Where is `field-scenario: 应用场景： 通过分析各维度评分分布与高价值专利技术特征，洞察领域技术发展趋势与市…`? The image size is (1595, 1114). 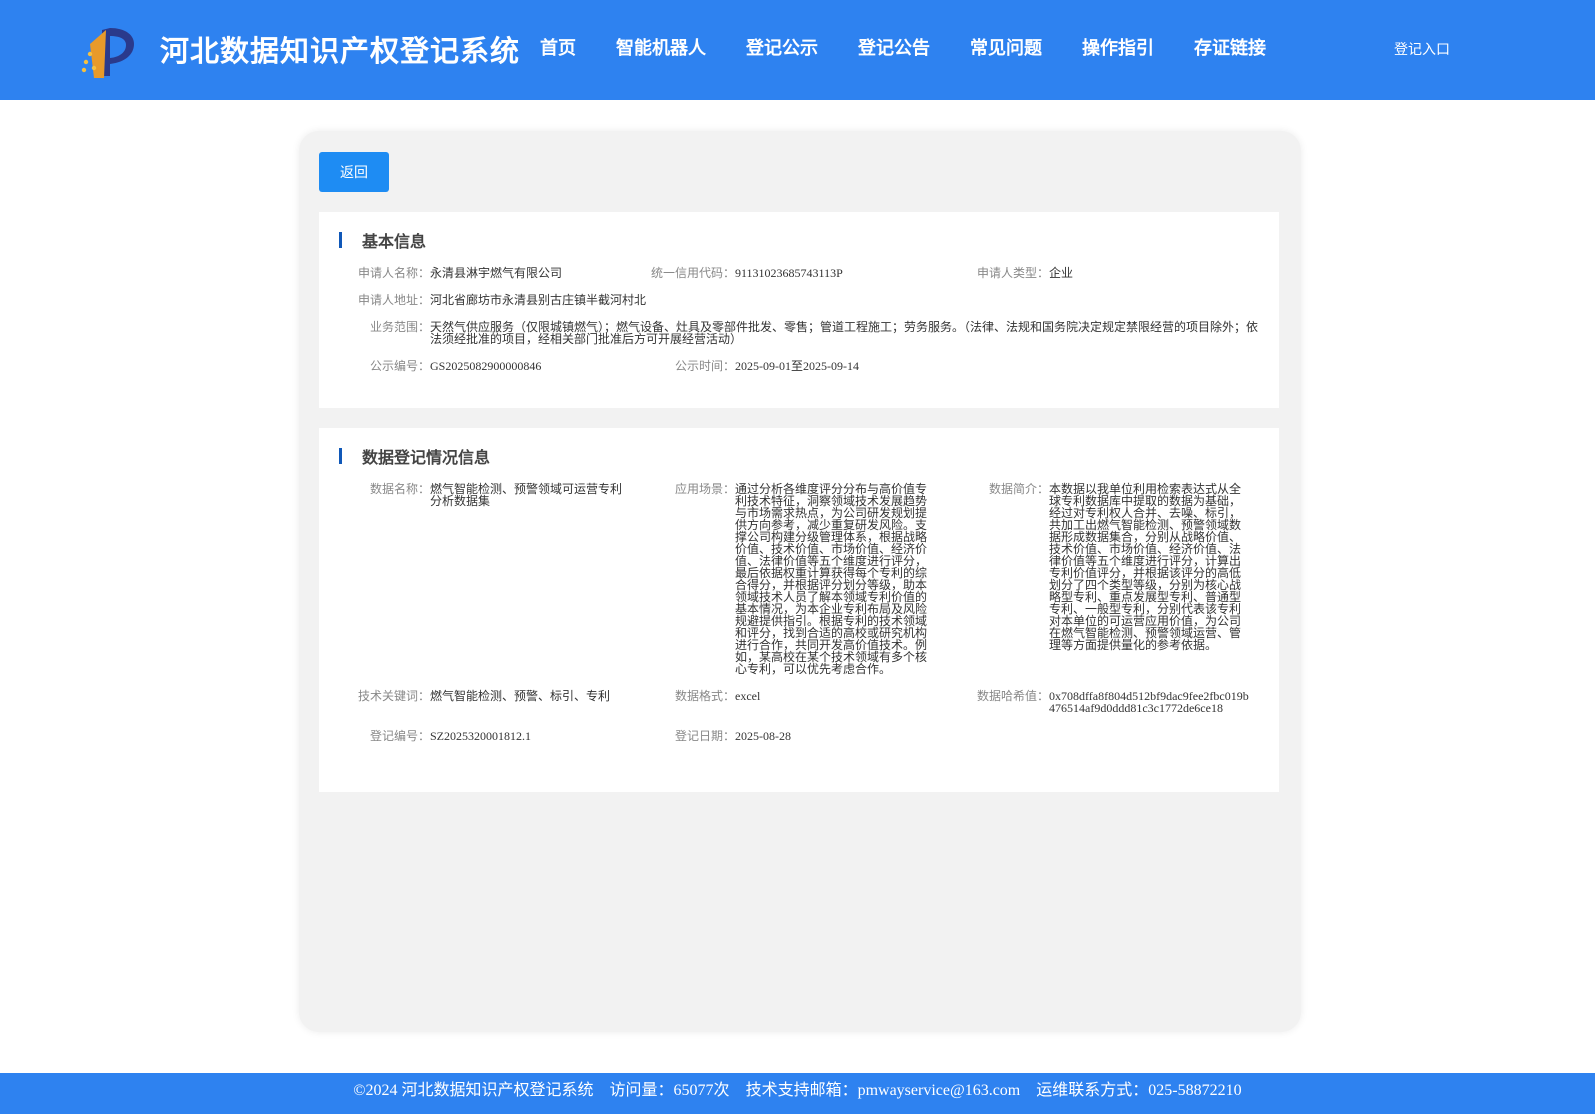 field-scenario: 应用场景： 通过分析各维度评分分布与高价值专利技术特征，洞察领域技术发展趋势与市… is located at coordinates (790, 579).